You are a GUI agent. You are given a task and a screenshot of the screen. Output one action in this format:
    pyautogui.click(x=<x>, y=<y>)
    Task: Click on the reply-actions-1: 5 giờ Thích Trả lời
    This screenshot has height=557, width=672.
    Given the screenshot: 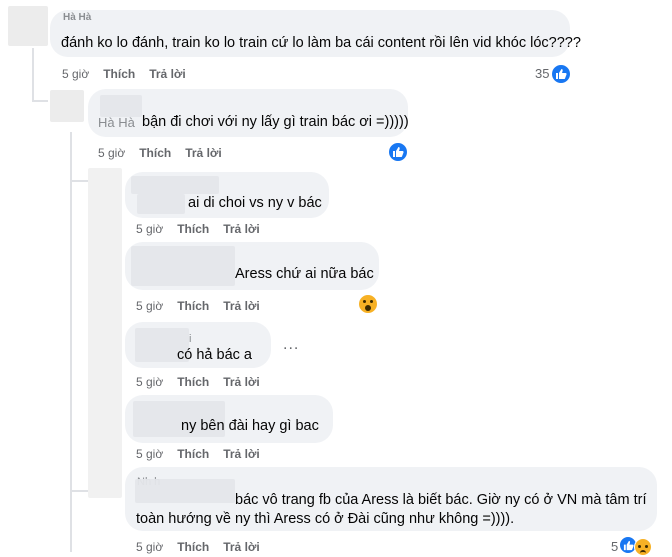 What is the action you would take?
    pyautogui.click(x=205, y=229)
    